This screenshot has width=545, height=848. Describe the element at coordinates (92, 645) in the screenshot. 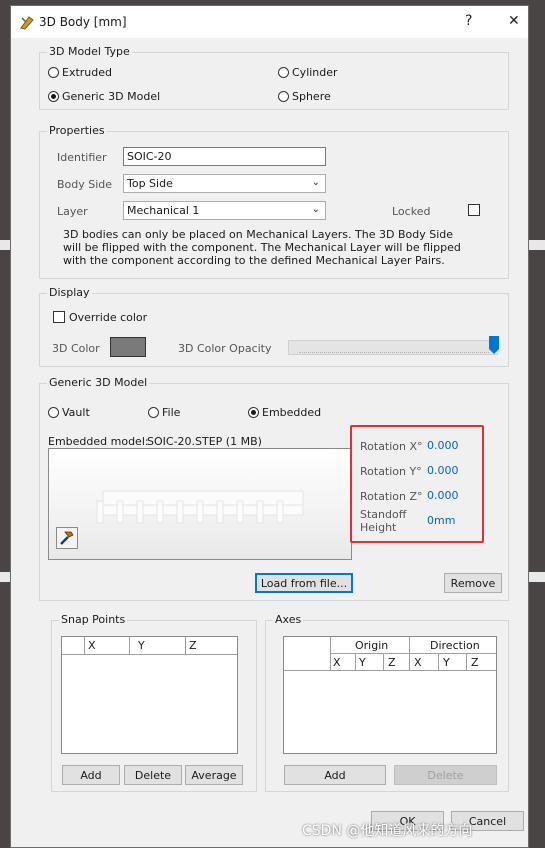

I see `column-header-x: X` at that location.